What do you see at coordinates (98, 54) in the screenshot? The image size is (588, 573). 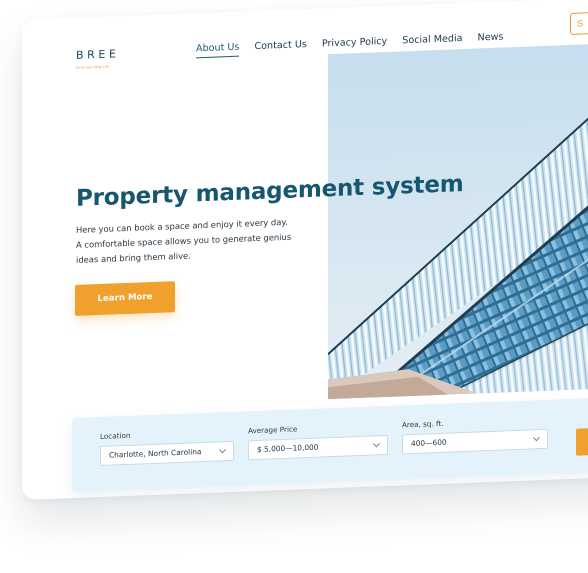 I see `logo-name: BREE` at bounding box center [98, 54].